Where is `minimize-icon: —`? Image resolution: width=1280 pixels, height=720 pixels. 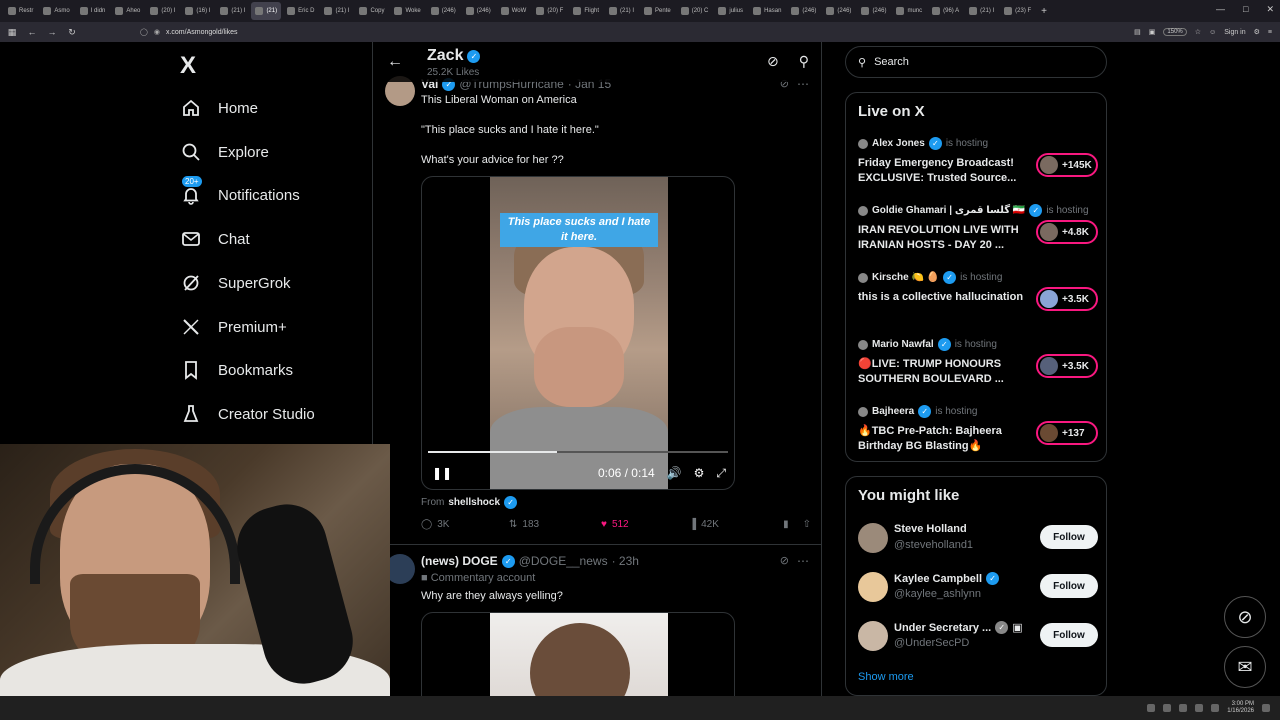
minimize-icon: — is located at coordinates (1220, 9).